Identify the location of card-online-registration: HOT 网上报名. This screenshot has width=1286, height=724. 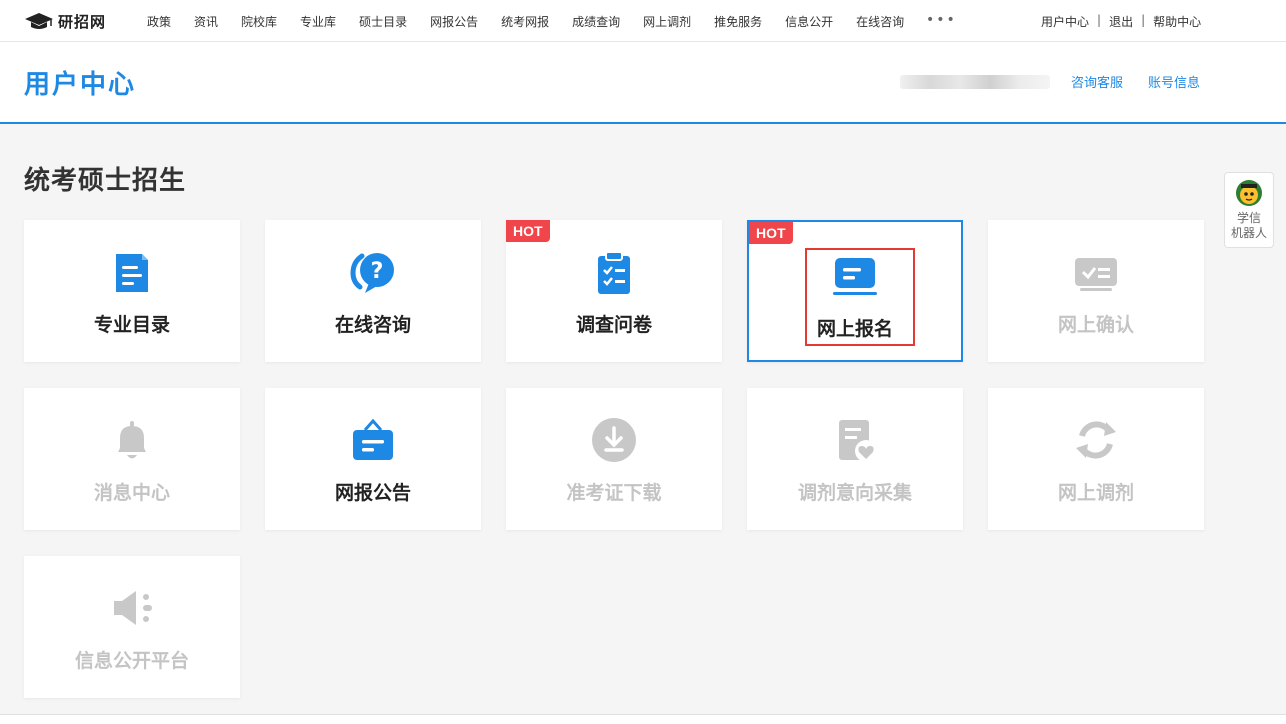
(855, 291).